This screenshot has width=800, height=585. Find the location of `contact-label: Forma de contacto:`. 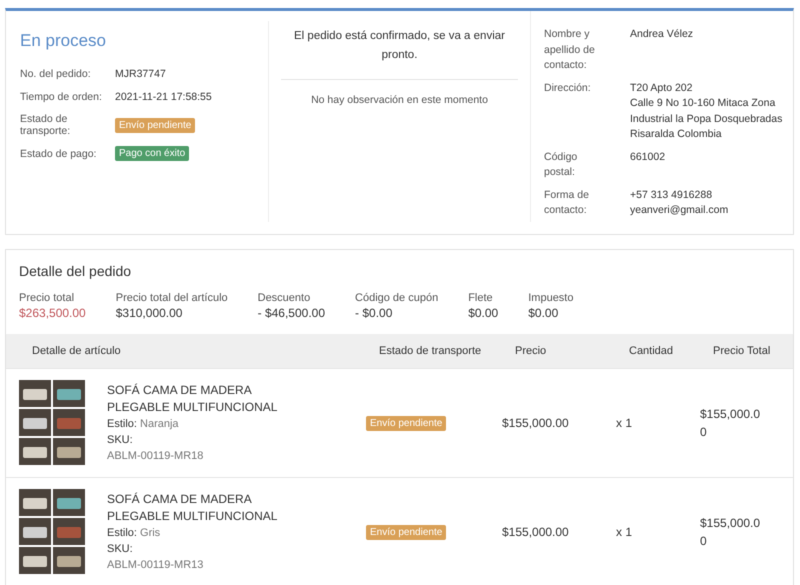

contact-label: Forma de contacto: is located at coordinates (567, 203).